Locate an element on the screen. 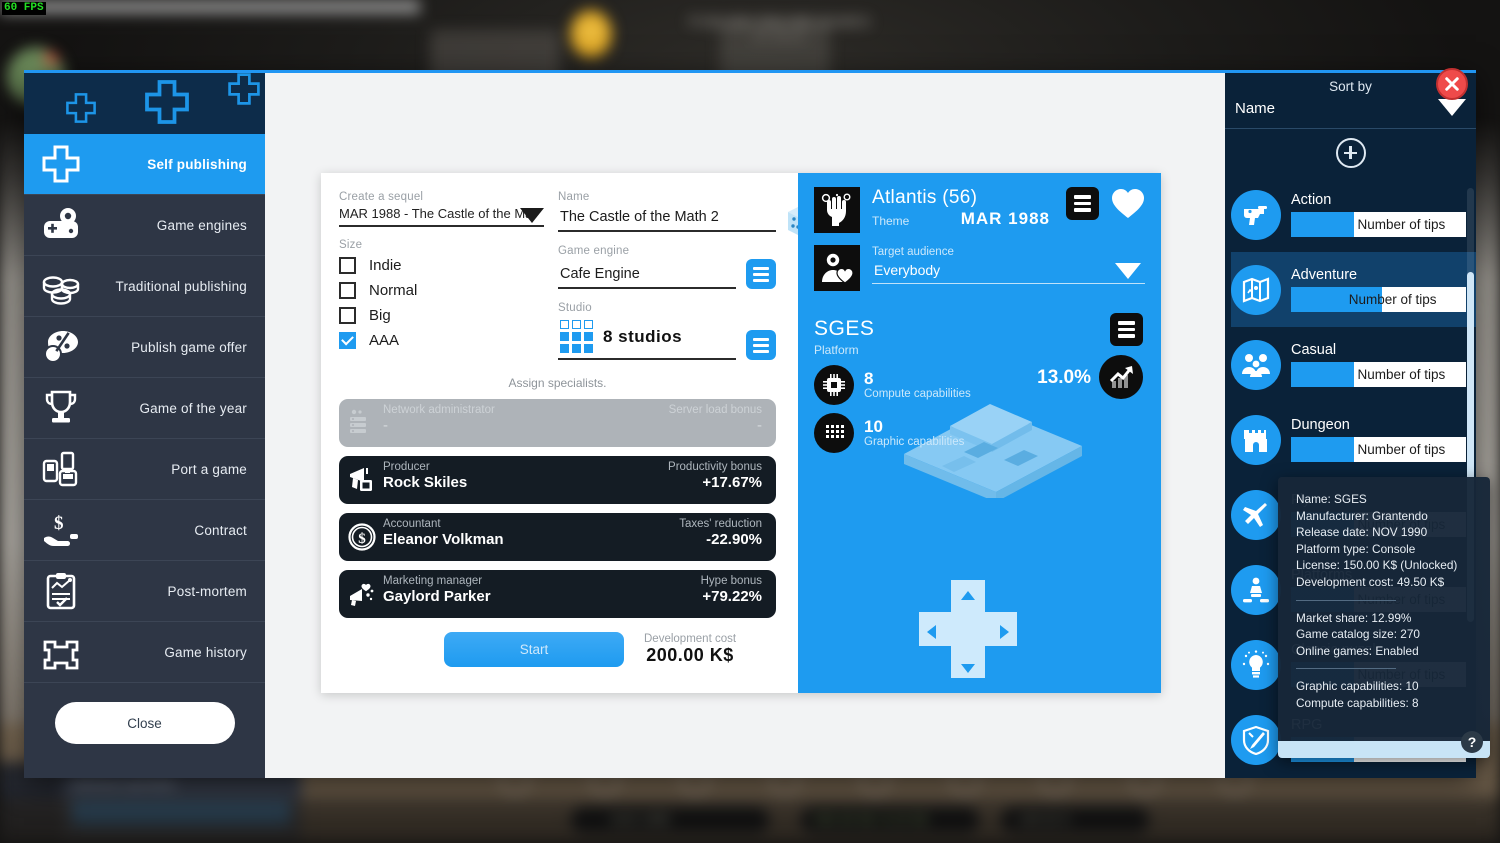 The height and width of the screenshot is (843, 1500). tooltip-line: Name: SGES is located at coordinates (1331, 499).